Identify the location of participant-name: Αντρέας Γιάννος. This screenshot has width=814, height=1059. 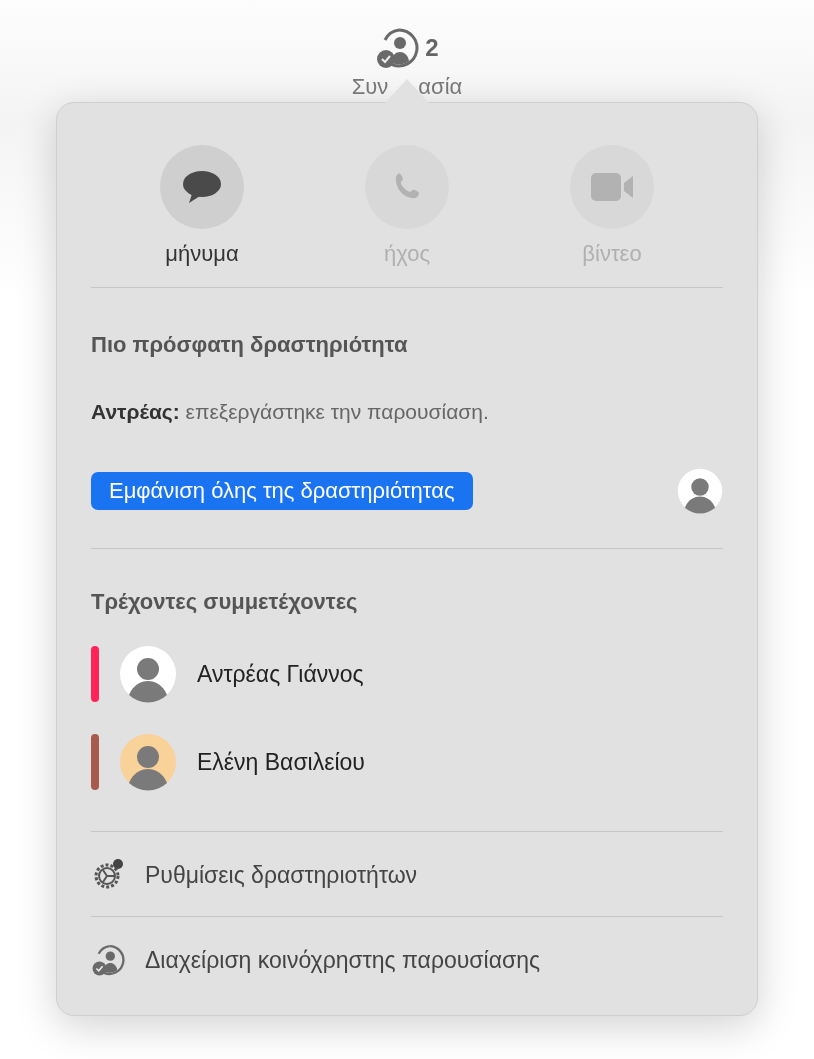
(280, 674).